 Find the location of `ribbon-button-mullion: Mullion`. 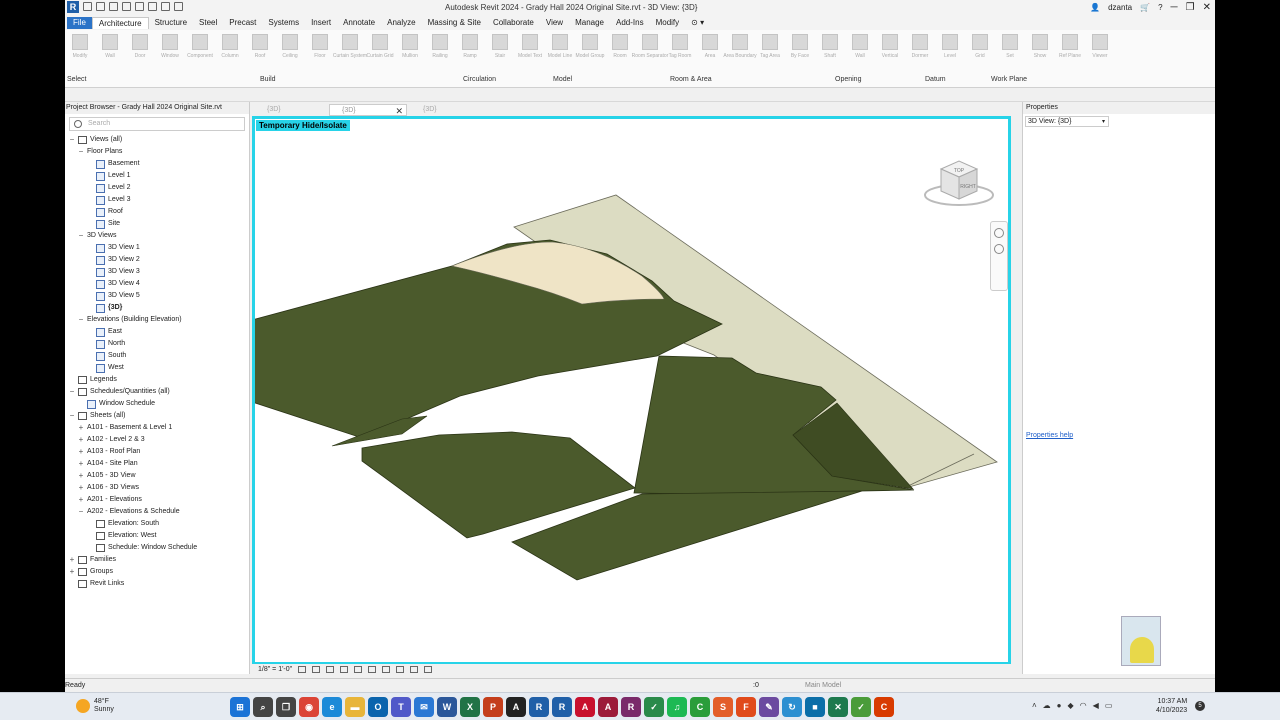

ribbon-button-mullion: Mullion is located at coordinates (410, 52).